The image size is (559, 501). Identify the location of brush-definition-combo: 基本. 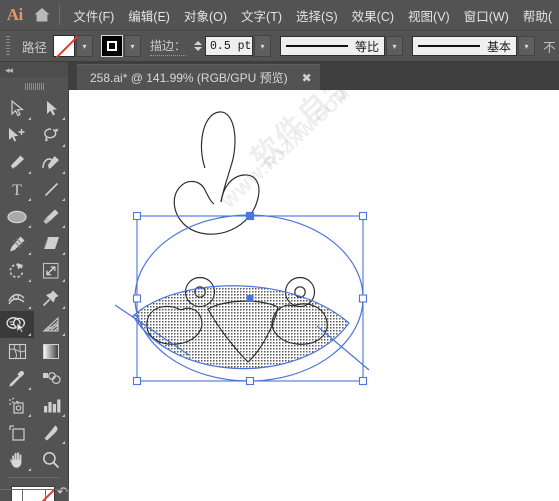
(465, 46).